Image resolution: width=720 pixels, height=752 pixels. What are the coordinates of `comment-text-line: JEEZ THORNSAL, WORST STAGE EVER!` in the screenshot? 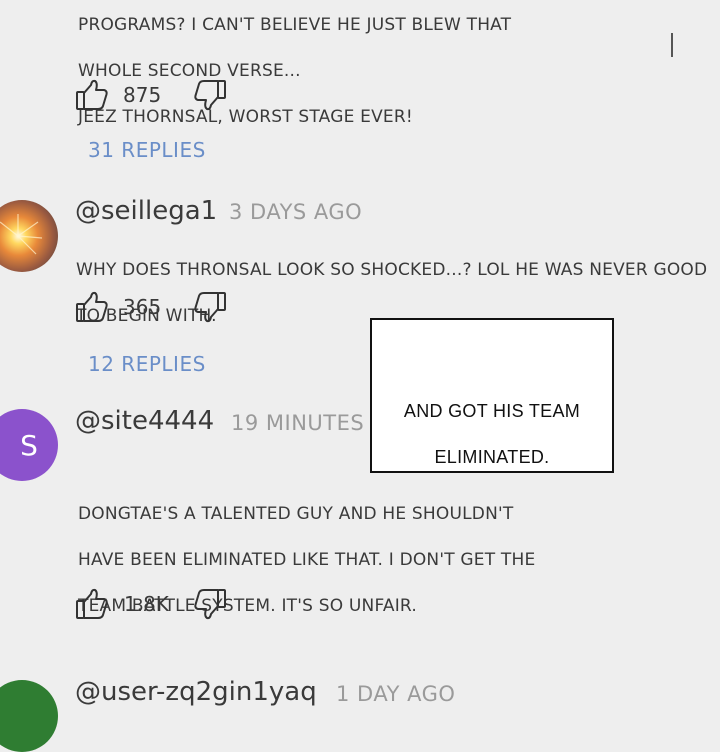 It's located at (245, 117).